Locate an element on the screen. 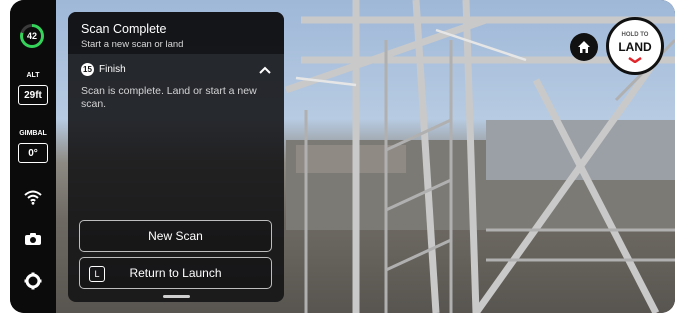 This screenshot has height=315, width=678. panel-header: Scan Complete Start a new scan or land is located at coordinates (176, 33).